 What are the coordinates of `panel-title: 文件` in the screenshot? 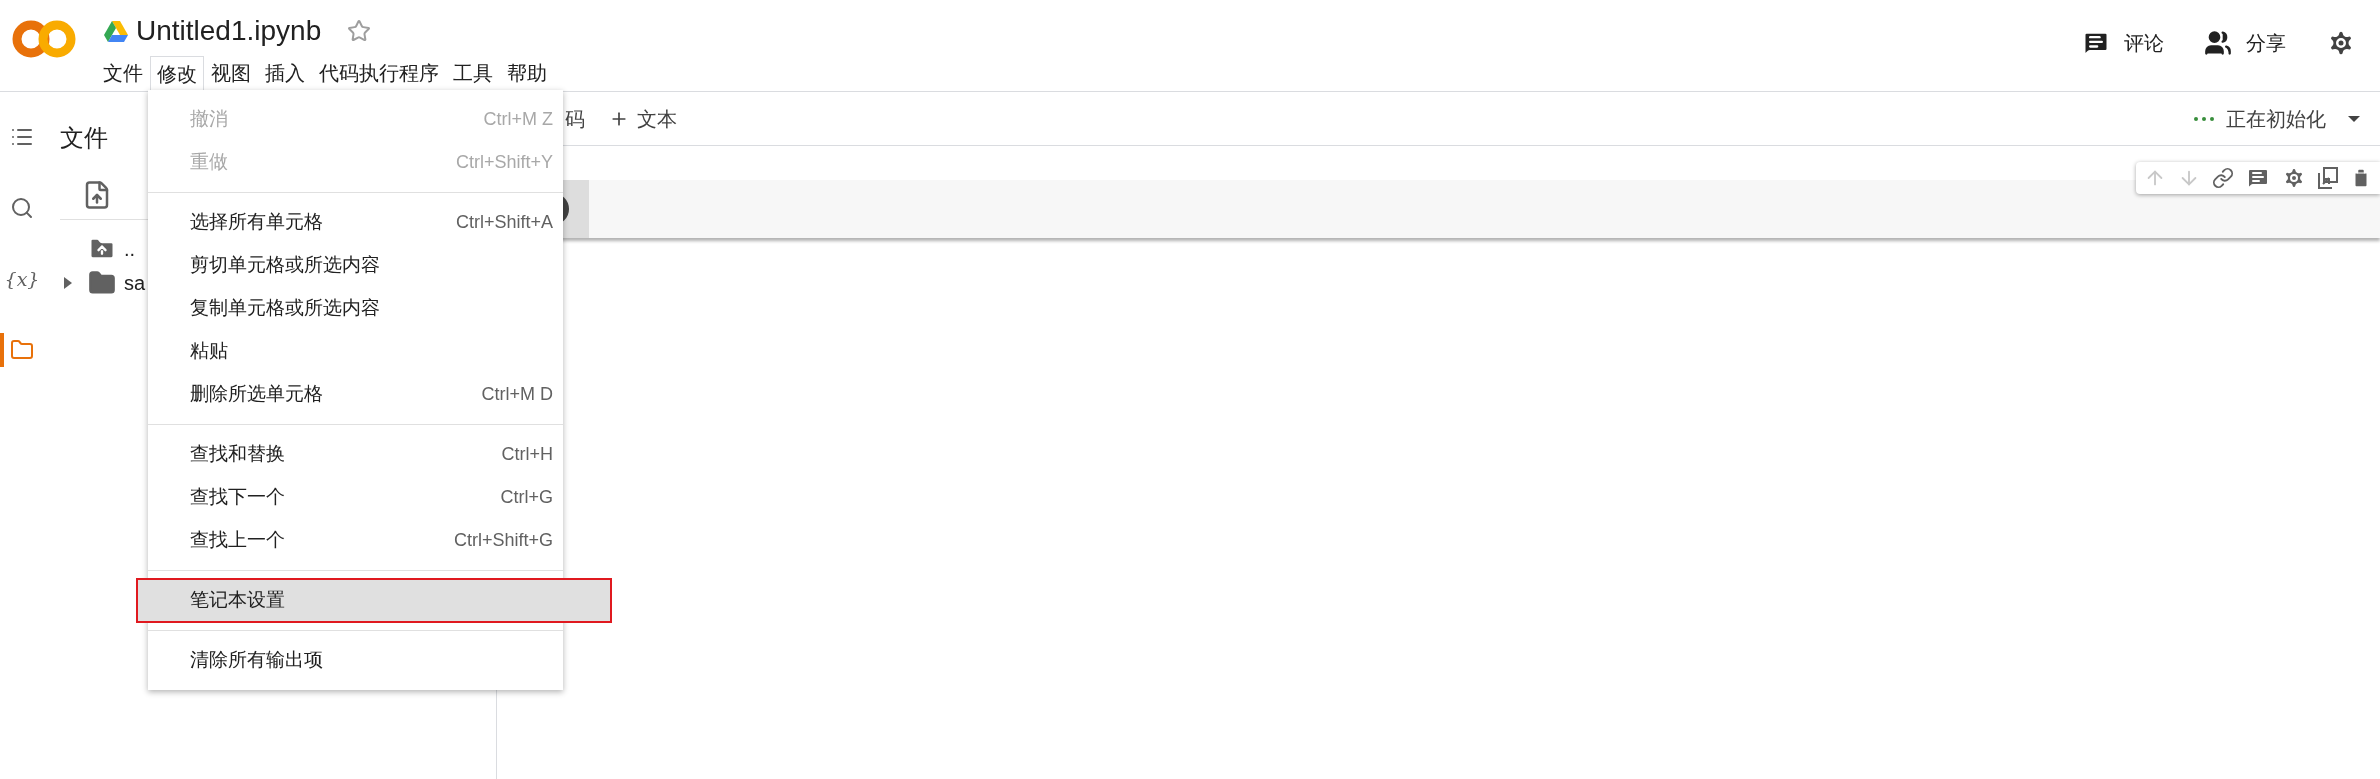 It's located at (84, 138).